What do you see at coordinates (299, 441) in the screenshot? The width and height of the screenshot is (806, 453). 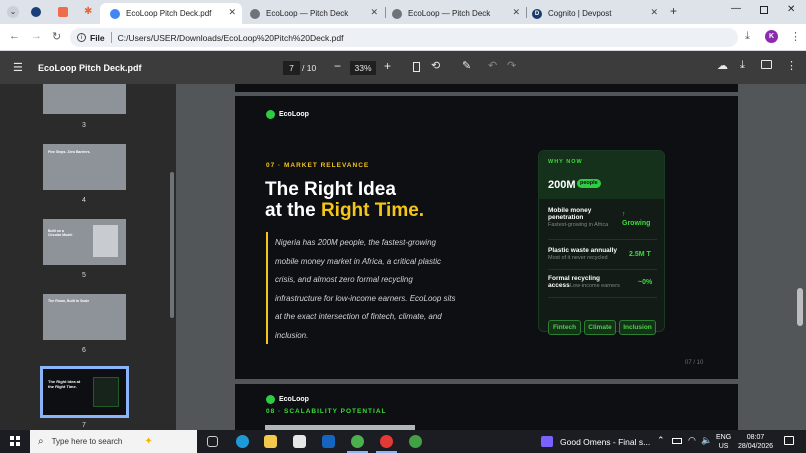 I see `store-icon` at bounding box center [299, 441].